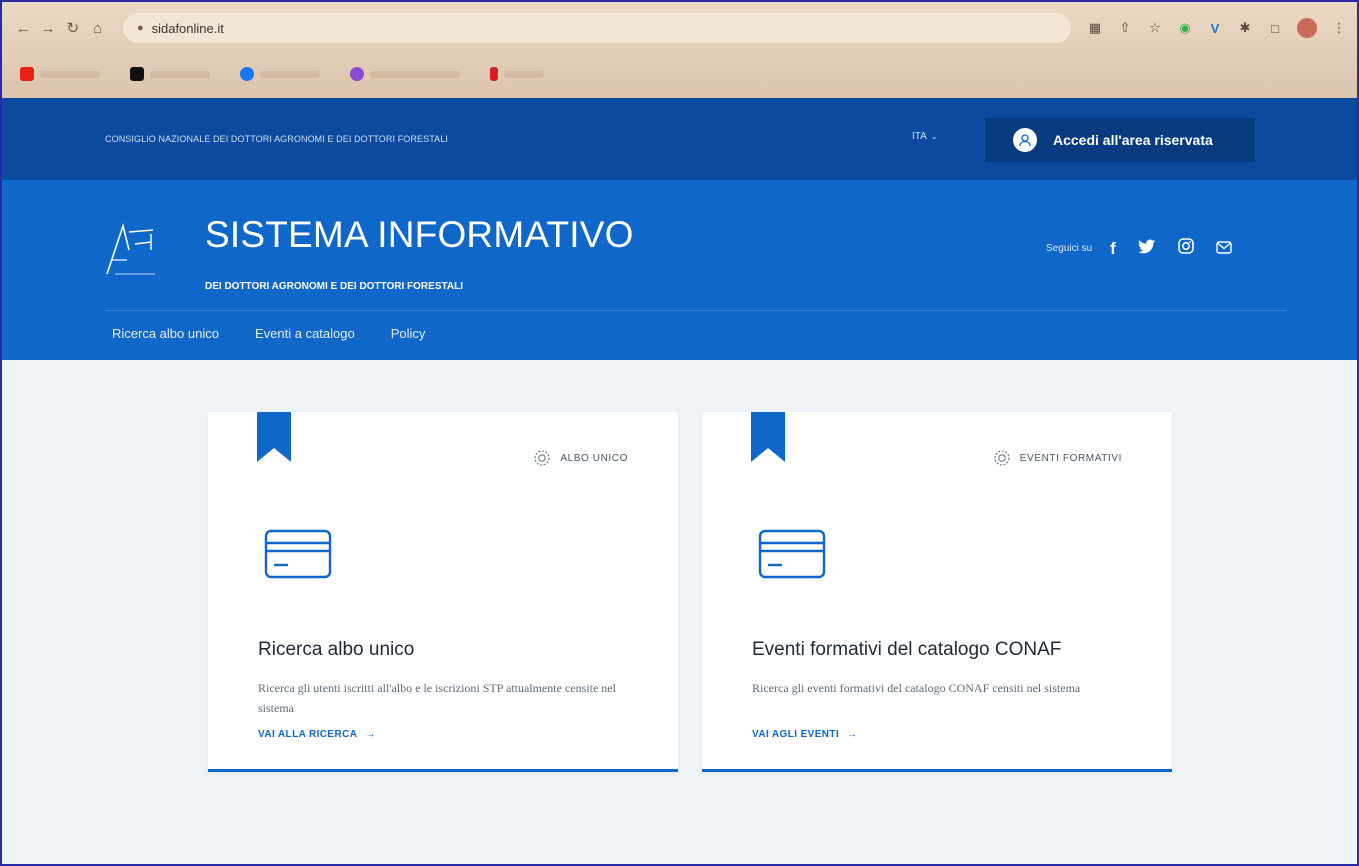  Describe the element at coordinates (1133, 140) in the screenshot. I see `login-label: Accedi all'area riservata` at that location.